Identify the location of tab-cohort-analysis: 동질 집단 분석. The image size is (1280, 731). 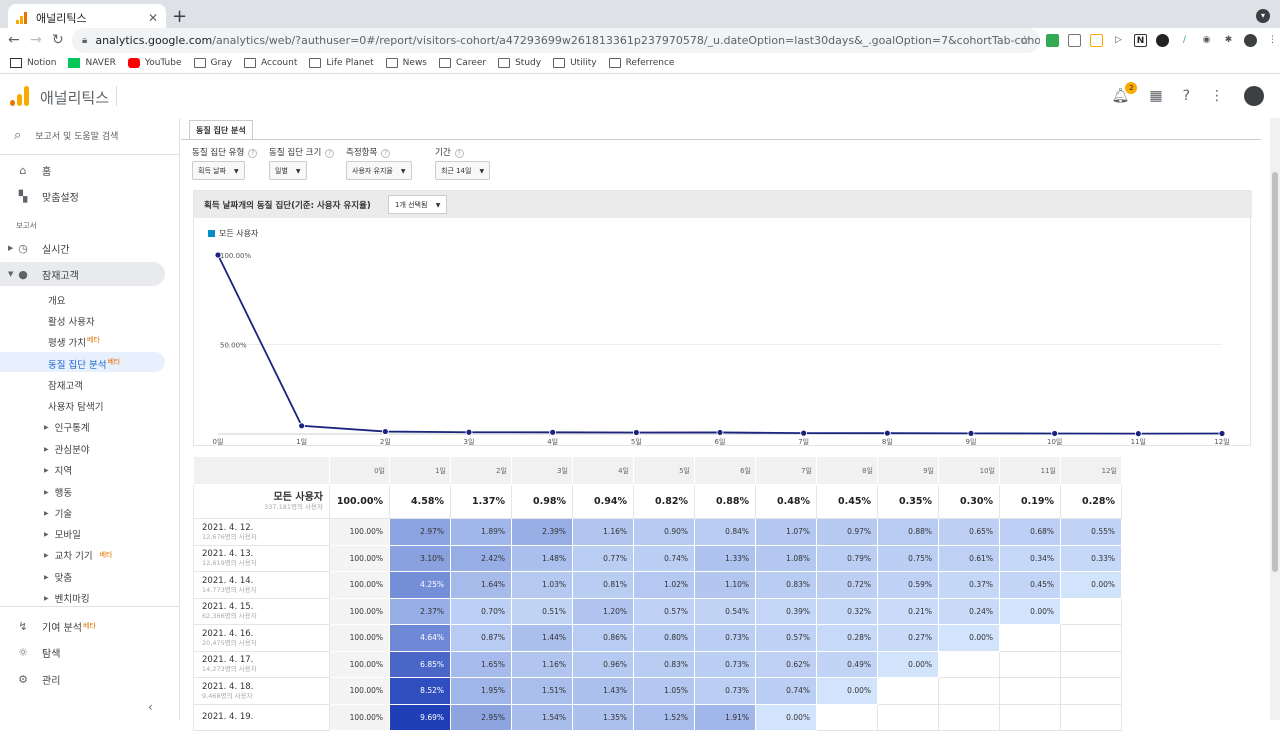
(221, 130).